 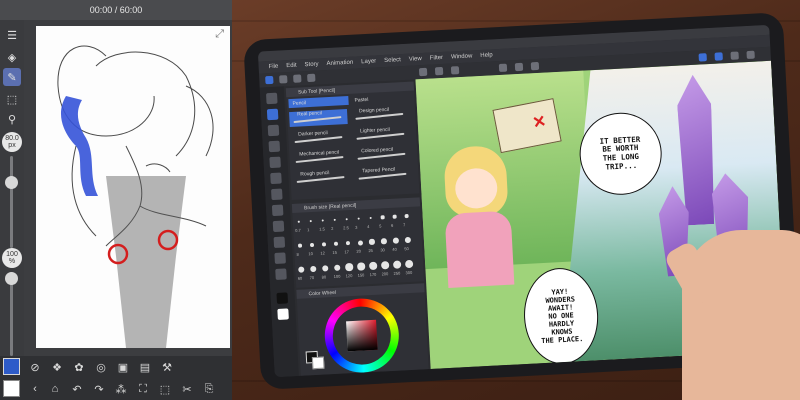 What do you see at coordinates (318, 118) in the screenshot?
I see `pencil-item: Real pencil` at bounding box center [318, 118].